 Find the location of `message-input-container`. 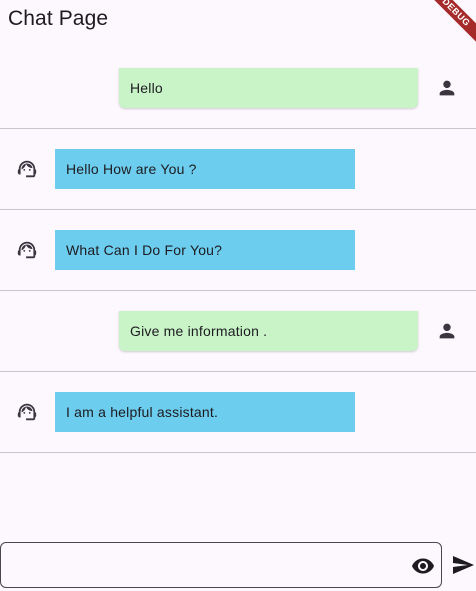

message-input-container is located at coordinates (221, 565).